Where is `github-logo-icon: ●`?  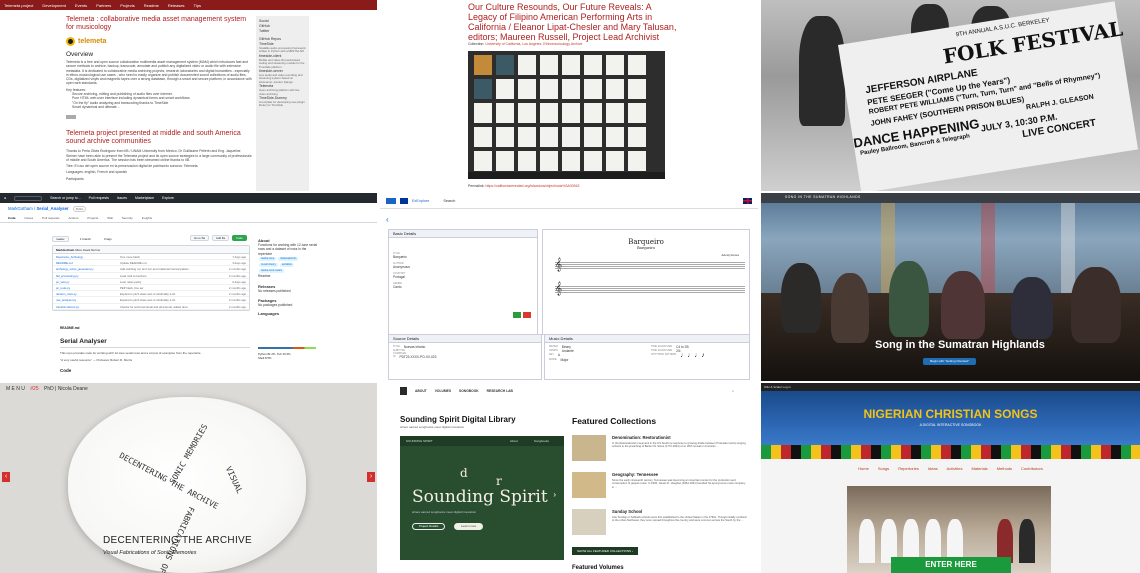
github-logo-icon: ● is located at coordinates (5, 198).